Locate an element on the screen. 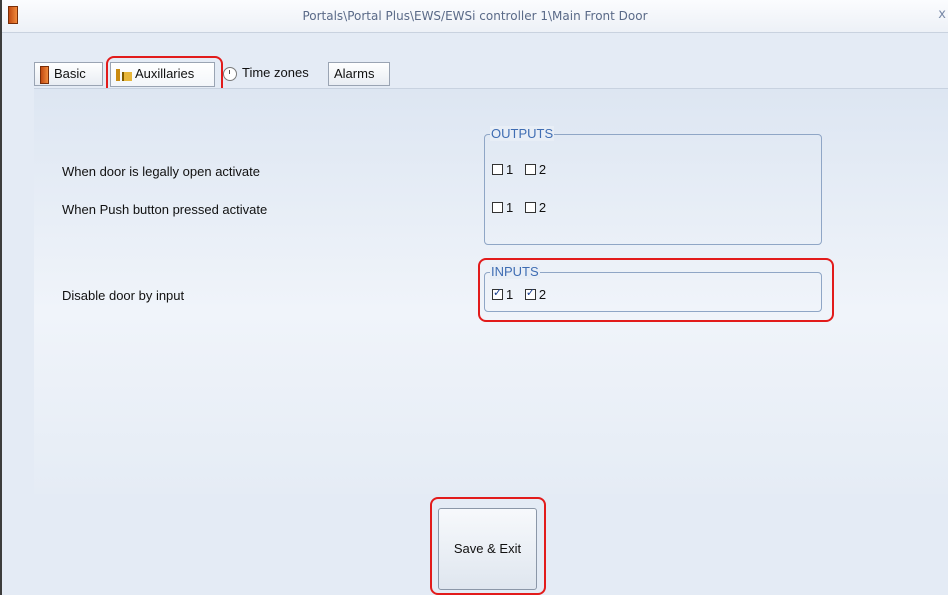 Image resolution: width=948 pixels, height=595 pixels. outputs-group: OUTPUTS 1 2 1 2 is located at coordinates (653, 185).